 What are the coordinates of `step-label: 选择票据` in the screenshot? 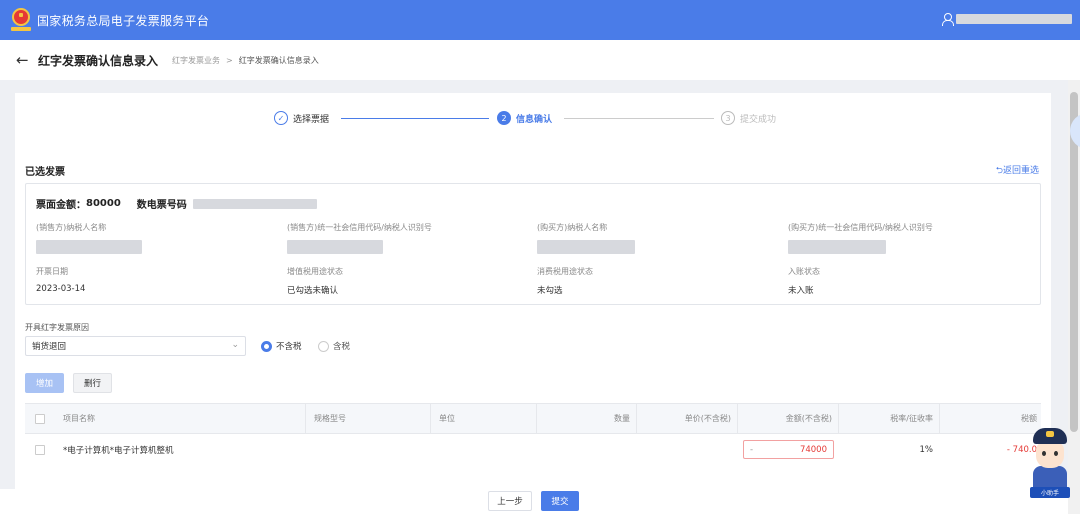 It's located at (311, 119).